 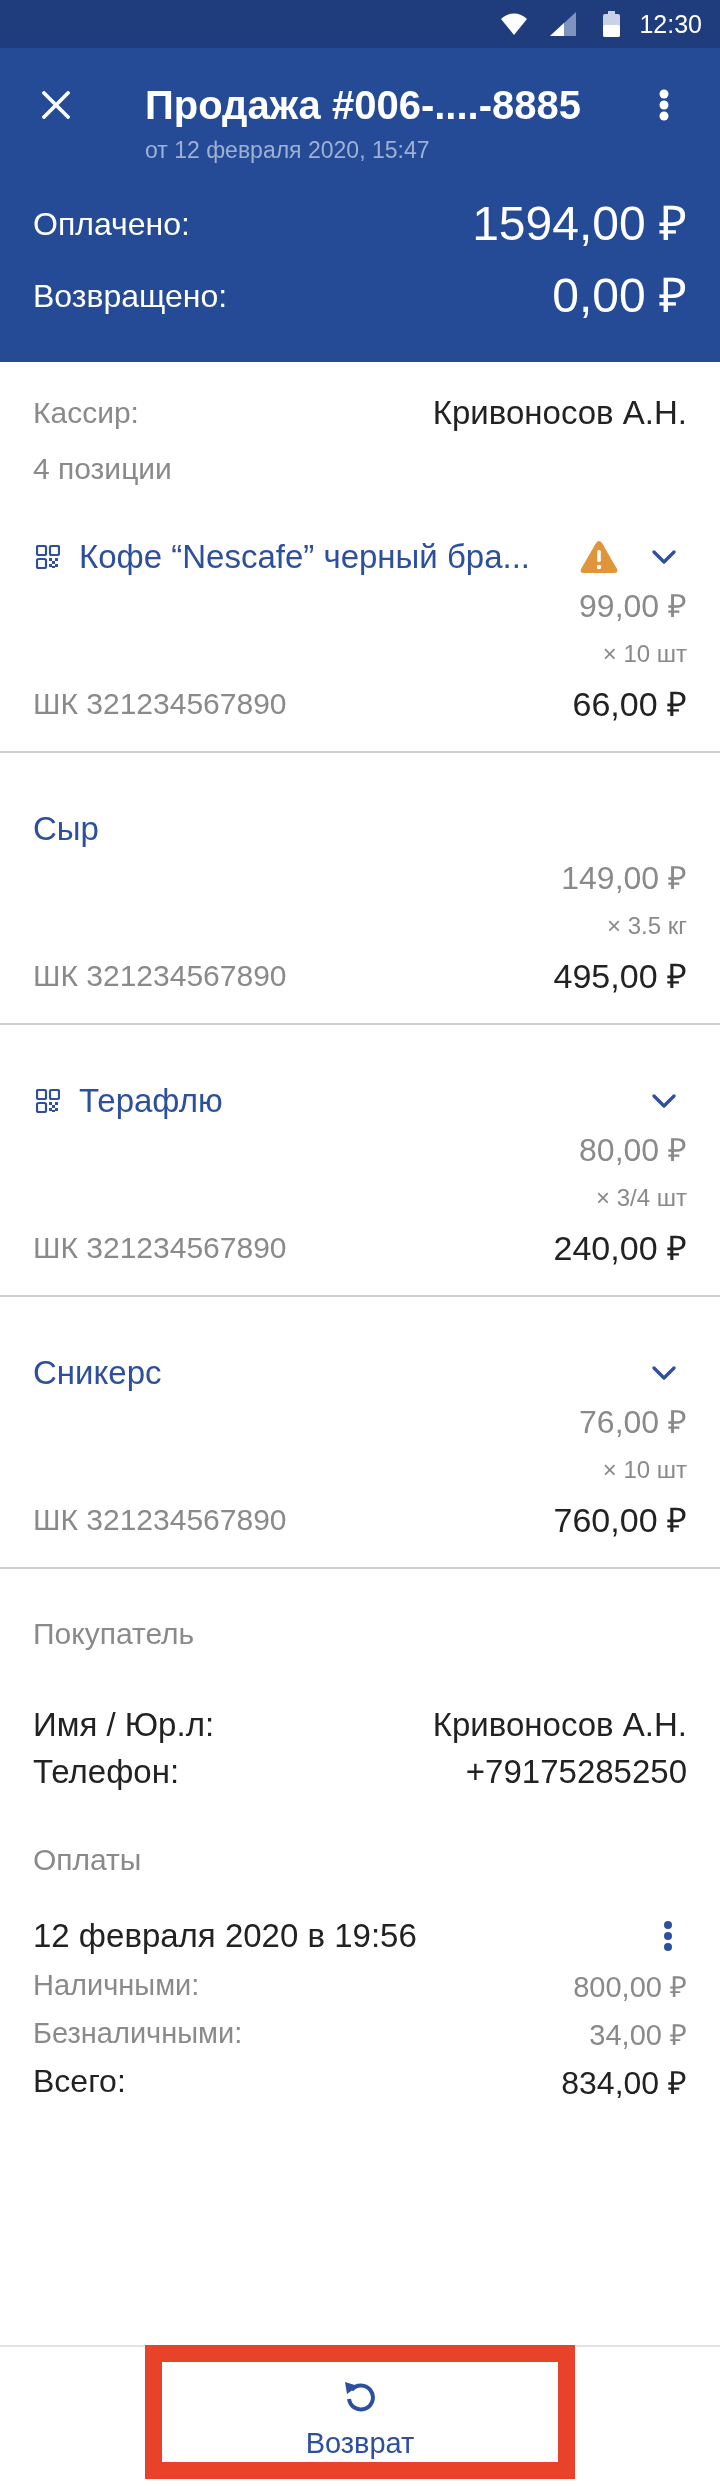 What do you see at coordinates (641, 1198) in the screenshot?
I see `quantity: × 3/4 шт` at bounding box center [641, 1198].